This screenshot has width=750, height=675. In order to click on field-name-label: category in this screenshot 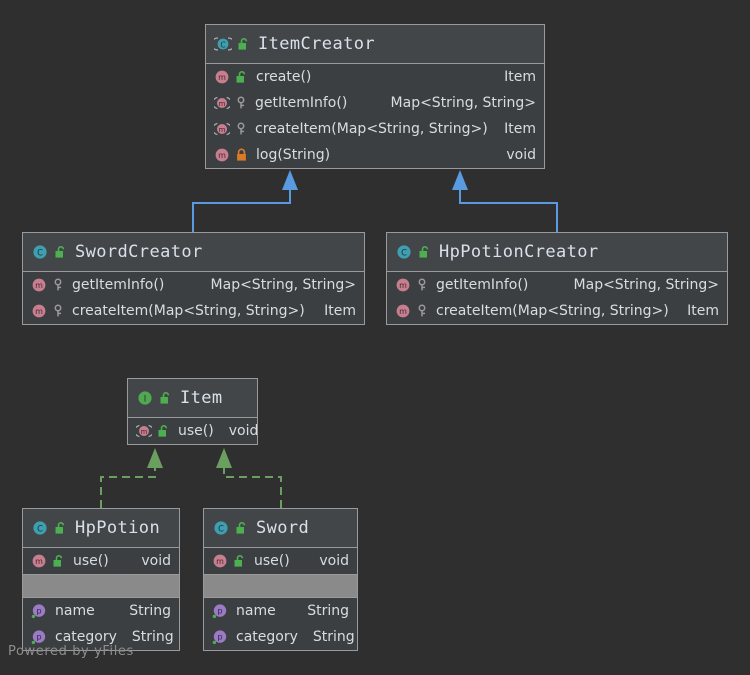, I will do `click(267, 637)`.